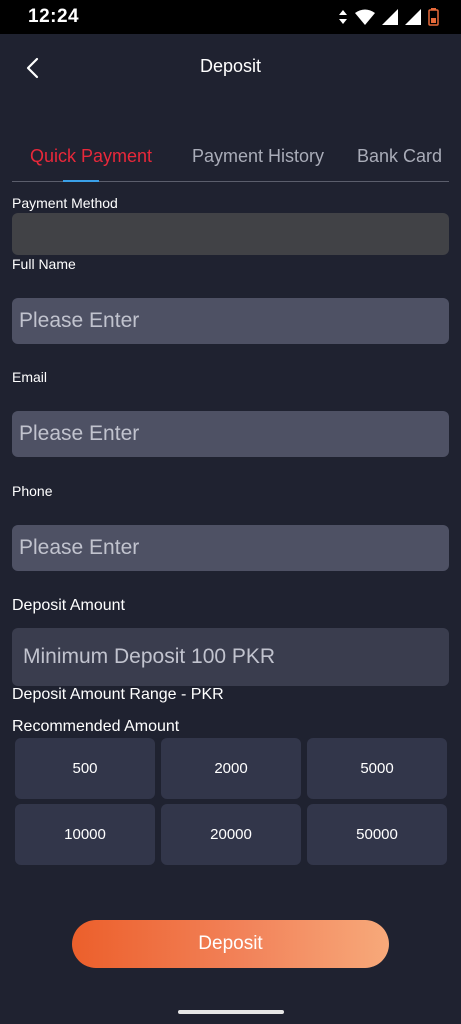 The height and width of the screenshot is (1024, 461). I want to click on amount-chip-5000: 5000, so click(377, 768).